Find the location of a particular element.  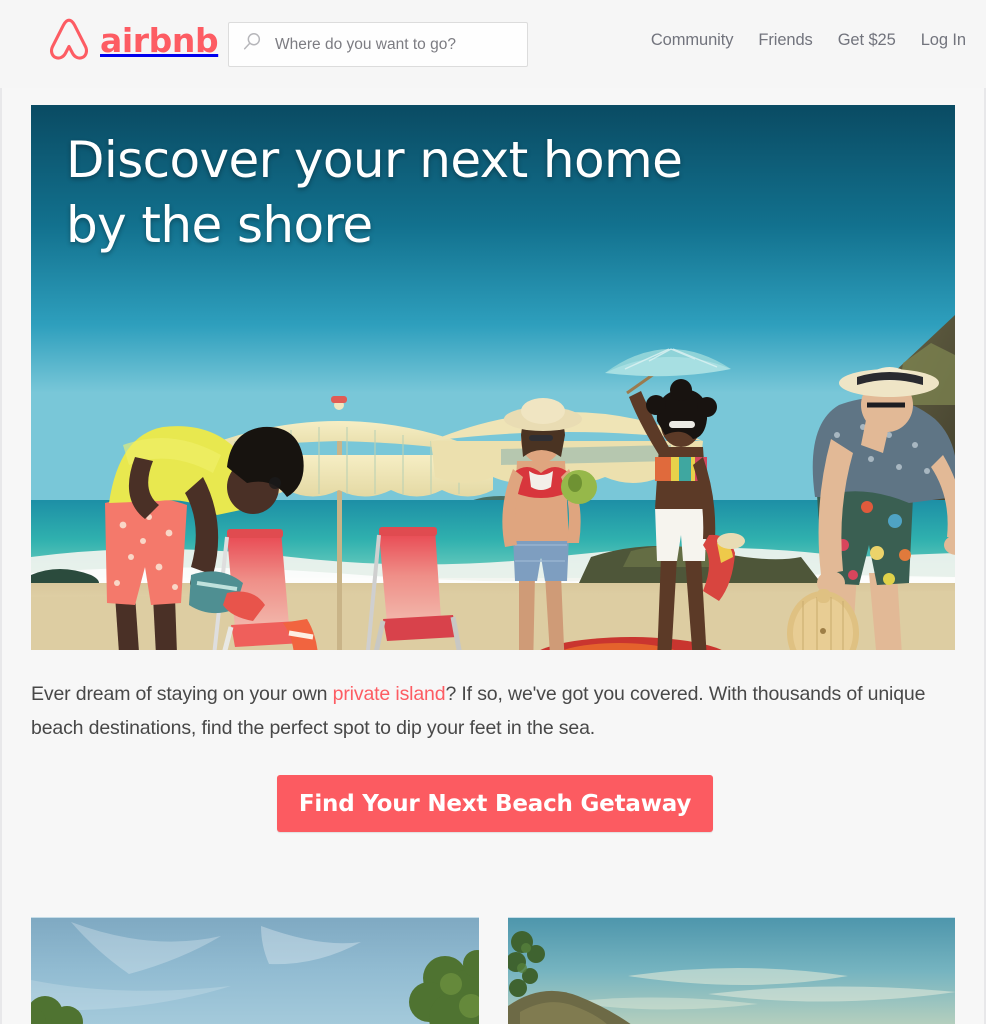

airbnb-logo: airbnb is located at coordinates (133, 39).